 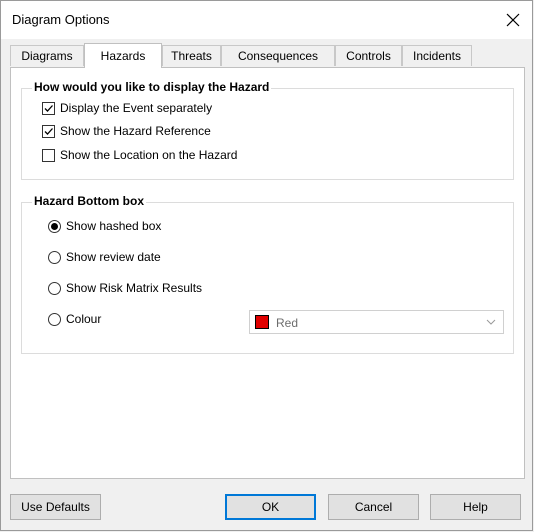 I want to click on tab-threats: Threats, so click(x=191, y=55).